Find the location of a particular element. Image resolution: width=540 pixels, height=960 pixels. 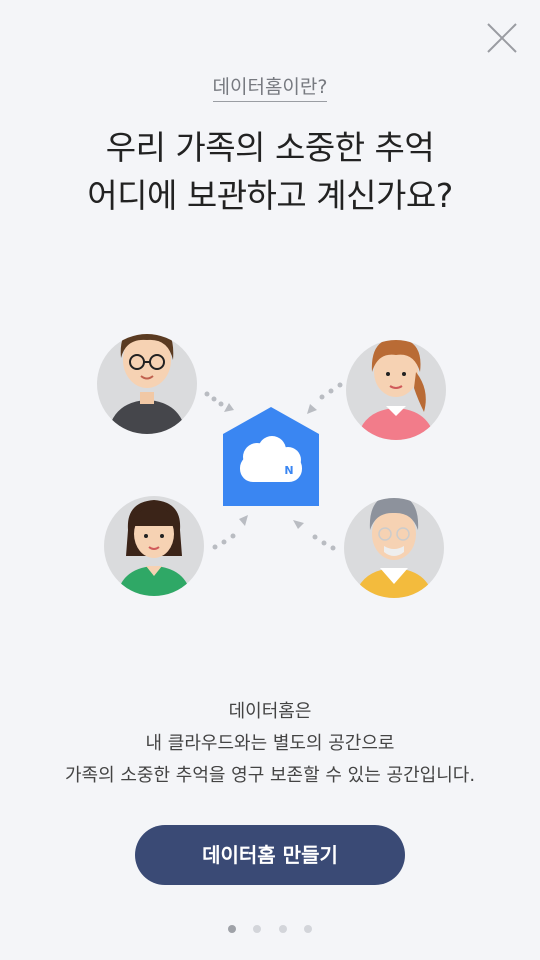

mother-avatar is located at coordinates (396, 390).